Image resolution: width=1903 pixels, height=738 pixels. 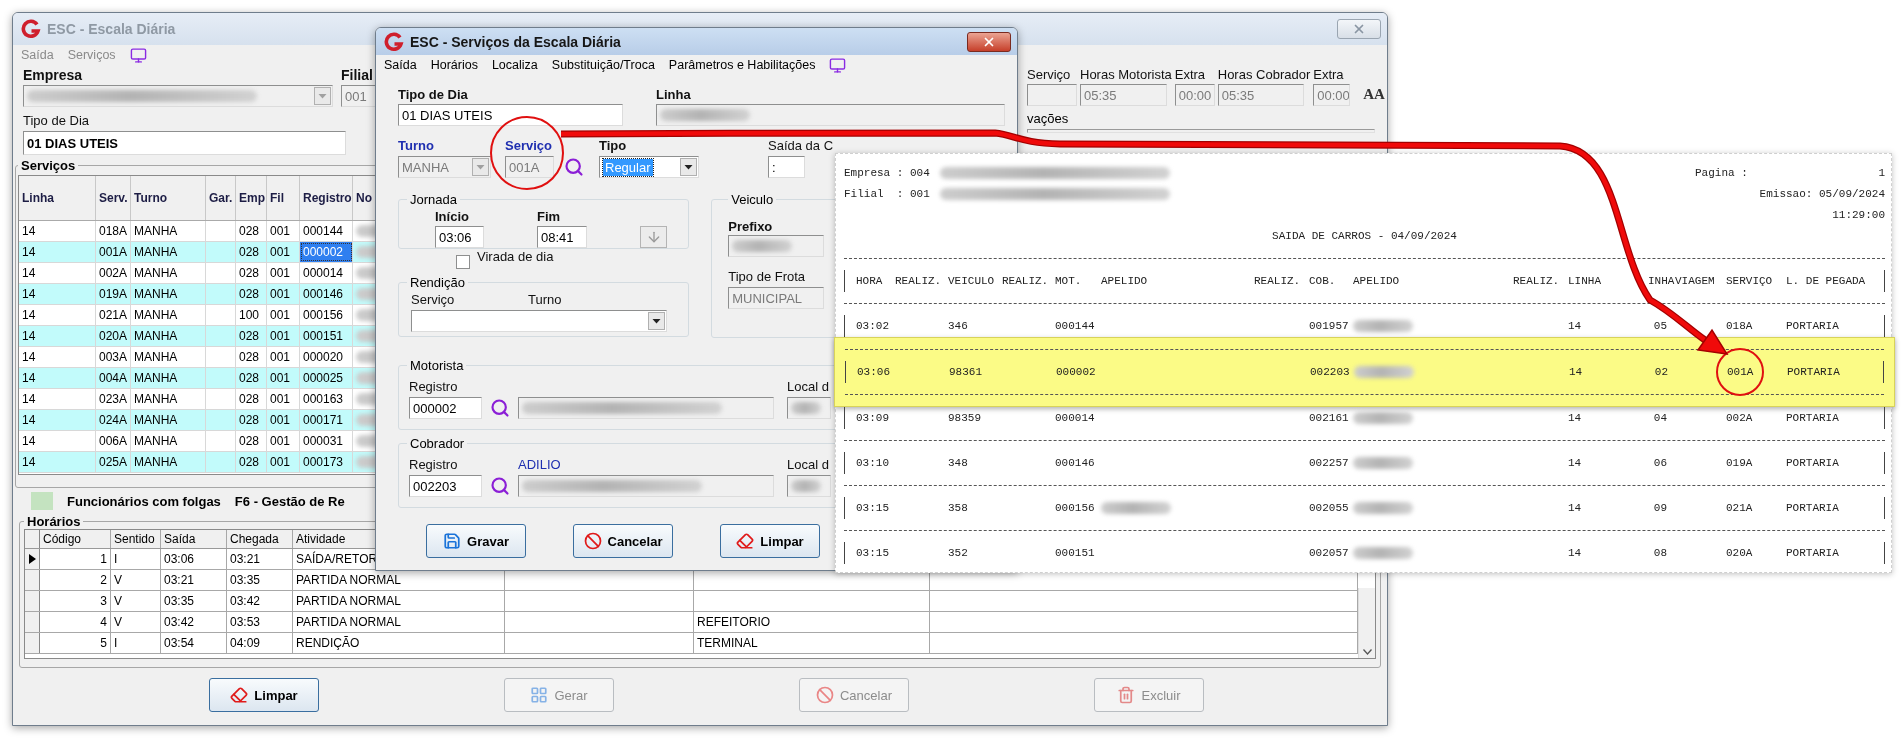 I want to click on report-cell-text: 002055, so click(x=1329, y=508).